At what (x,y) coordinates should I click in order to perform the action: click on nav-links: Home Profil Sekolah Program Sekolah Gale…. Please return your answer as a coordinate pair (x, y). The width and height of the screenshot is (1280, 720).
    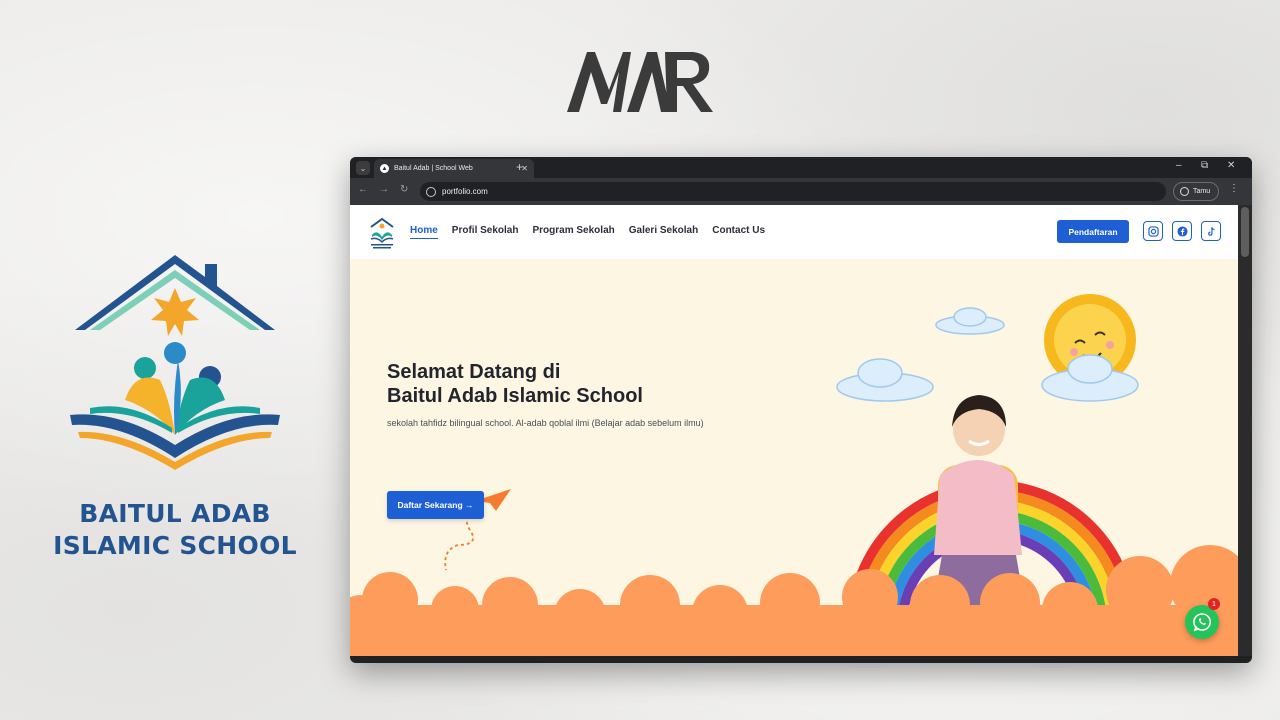
    Looking at the image, I should click on (587, 232).